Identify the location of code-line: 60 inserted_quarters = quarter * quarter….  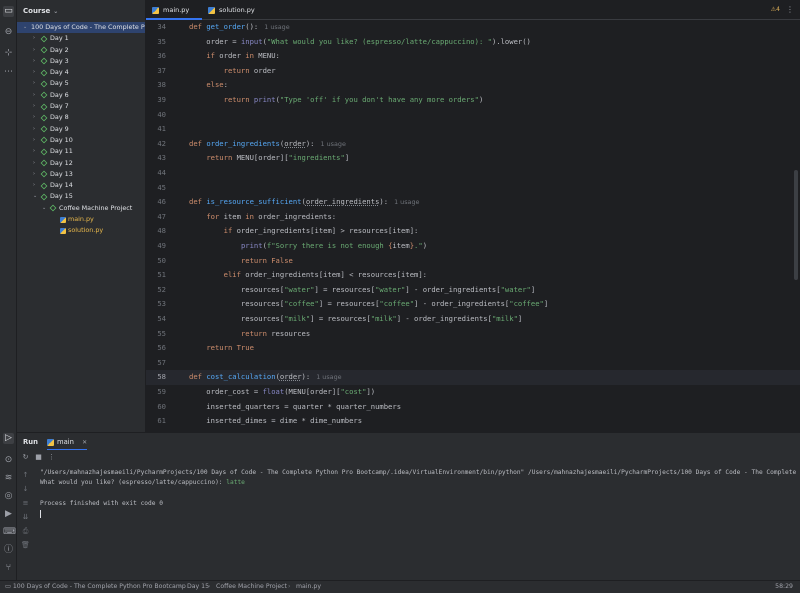
(473, 407).